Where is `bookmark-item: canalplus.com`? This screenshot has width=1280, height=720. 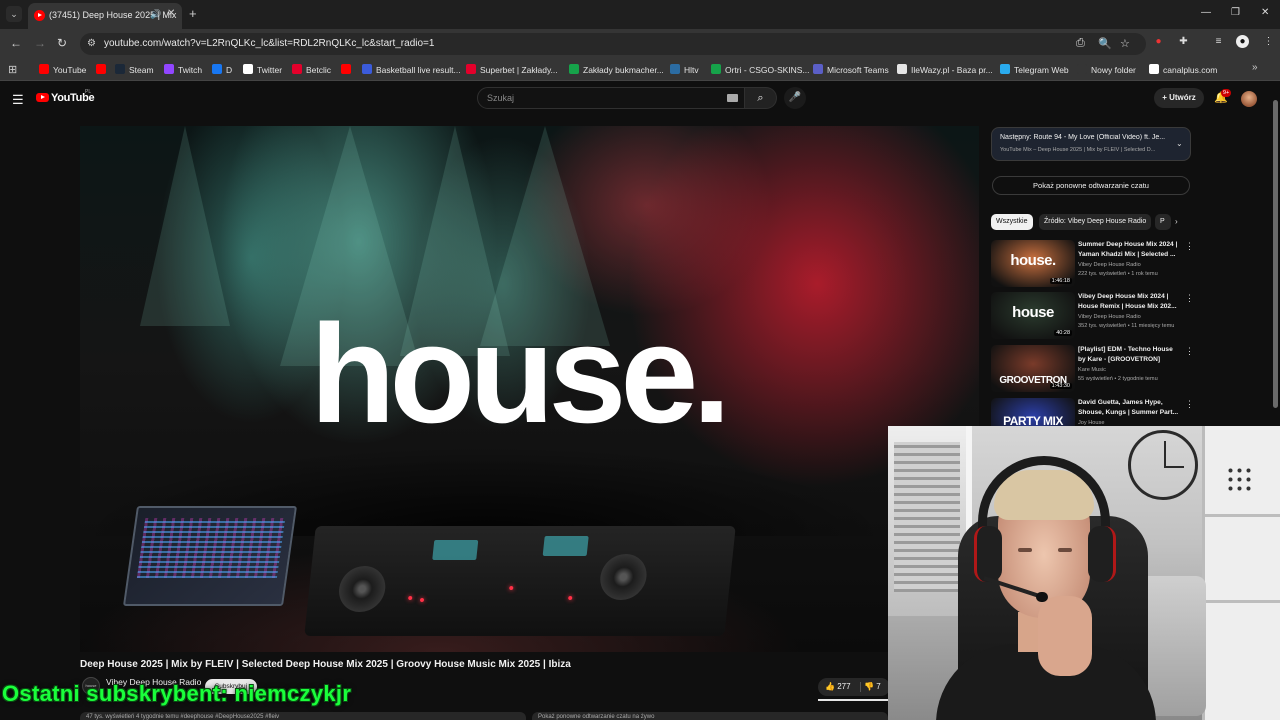 bookmark-item: canalplus.com is located at coordinates (1183, 70).